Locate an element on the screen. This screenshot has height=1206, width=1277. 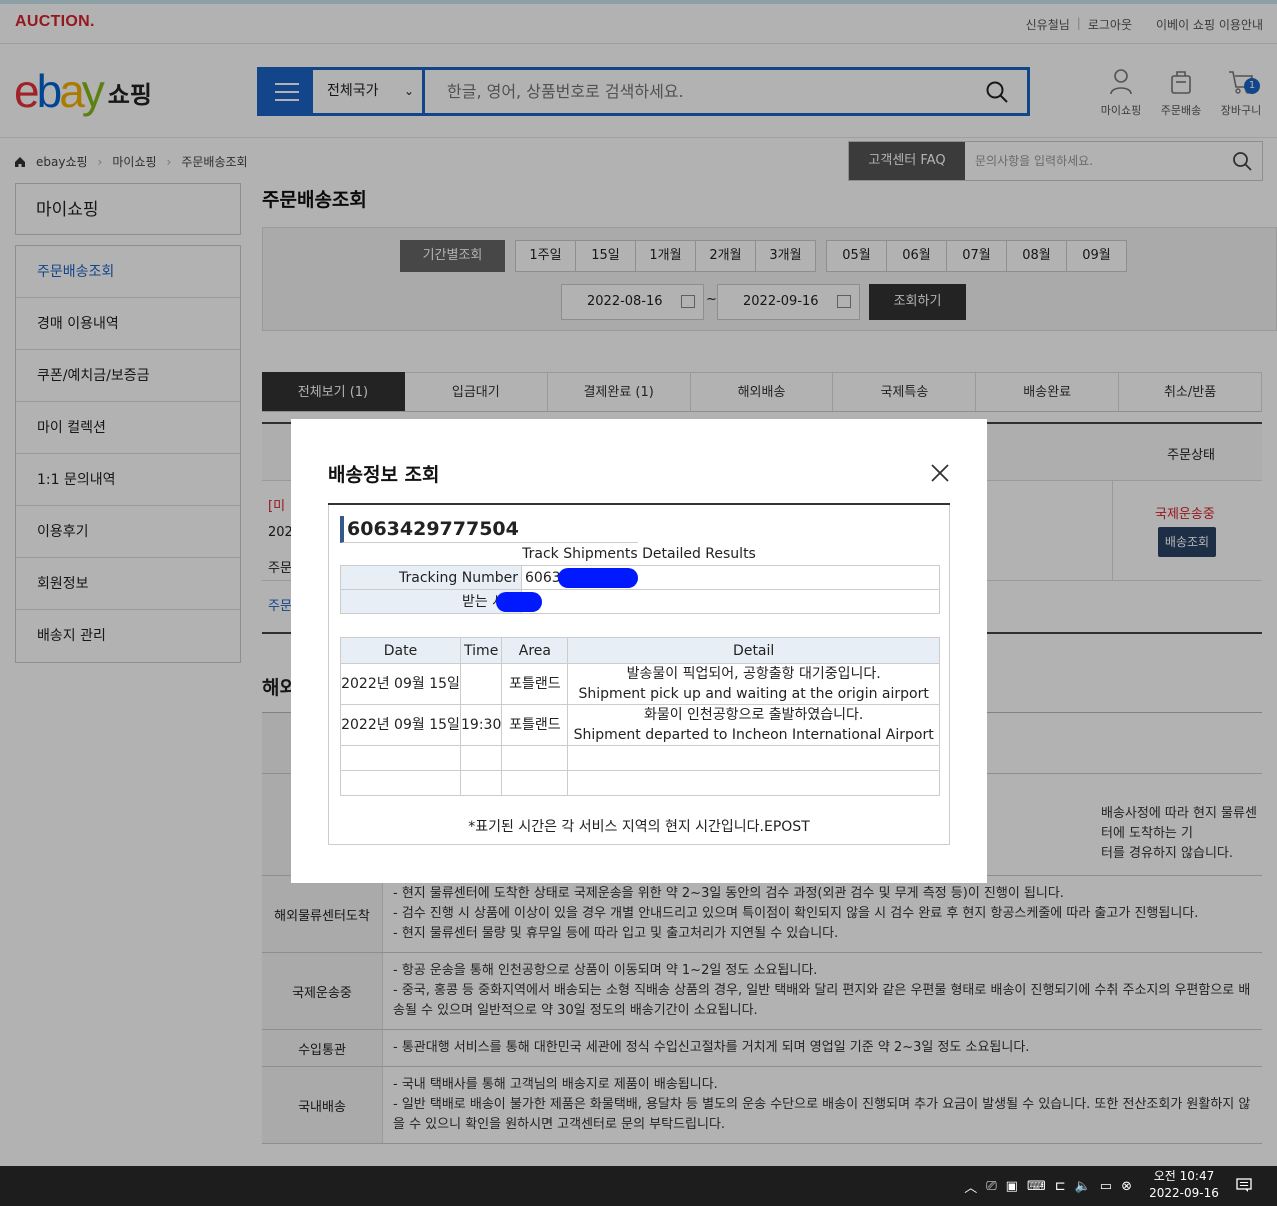
tracking-number-value: 6063 is located at coordinates (543, 577).